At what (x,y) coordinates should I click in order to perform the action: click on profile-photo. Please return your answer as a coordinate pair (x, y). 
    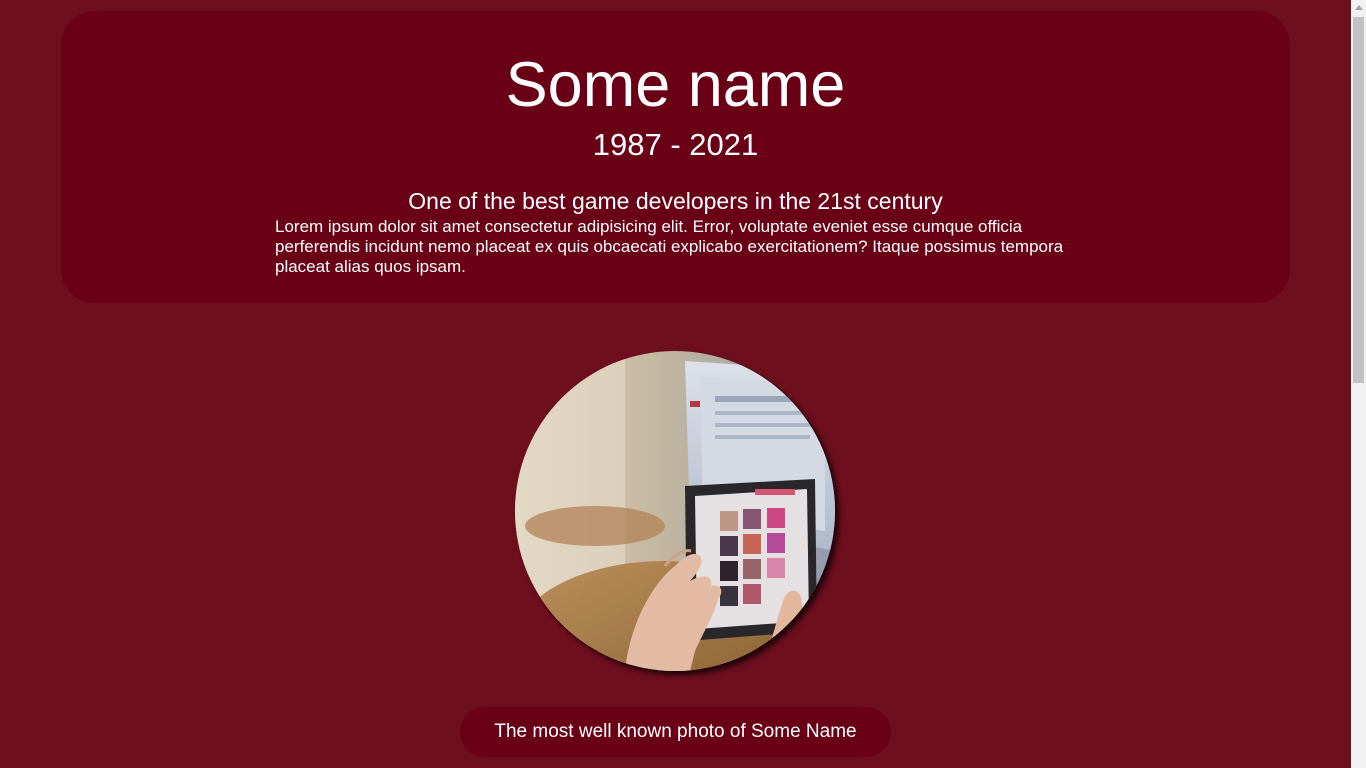
    Looking at the image, I should click on (675, 511).